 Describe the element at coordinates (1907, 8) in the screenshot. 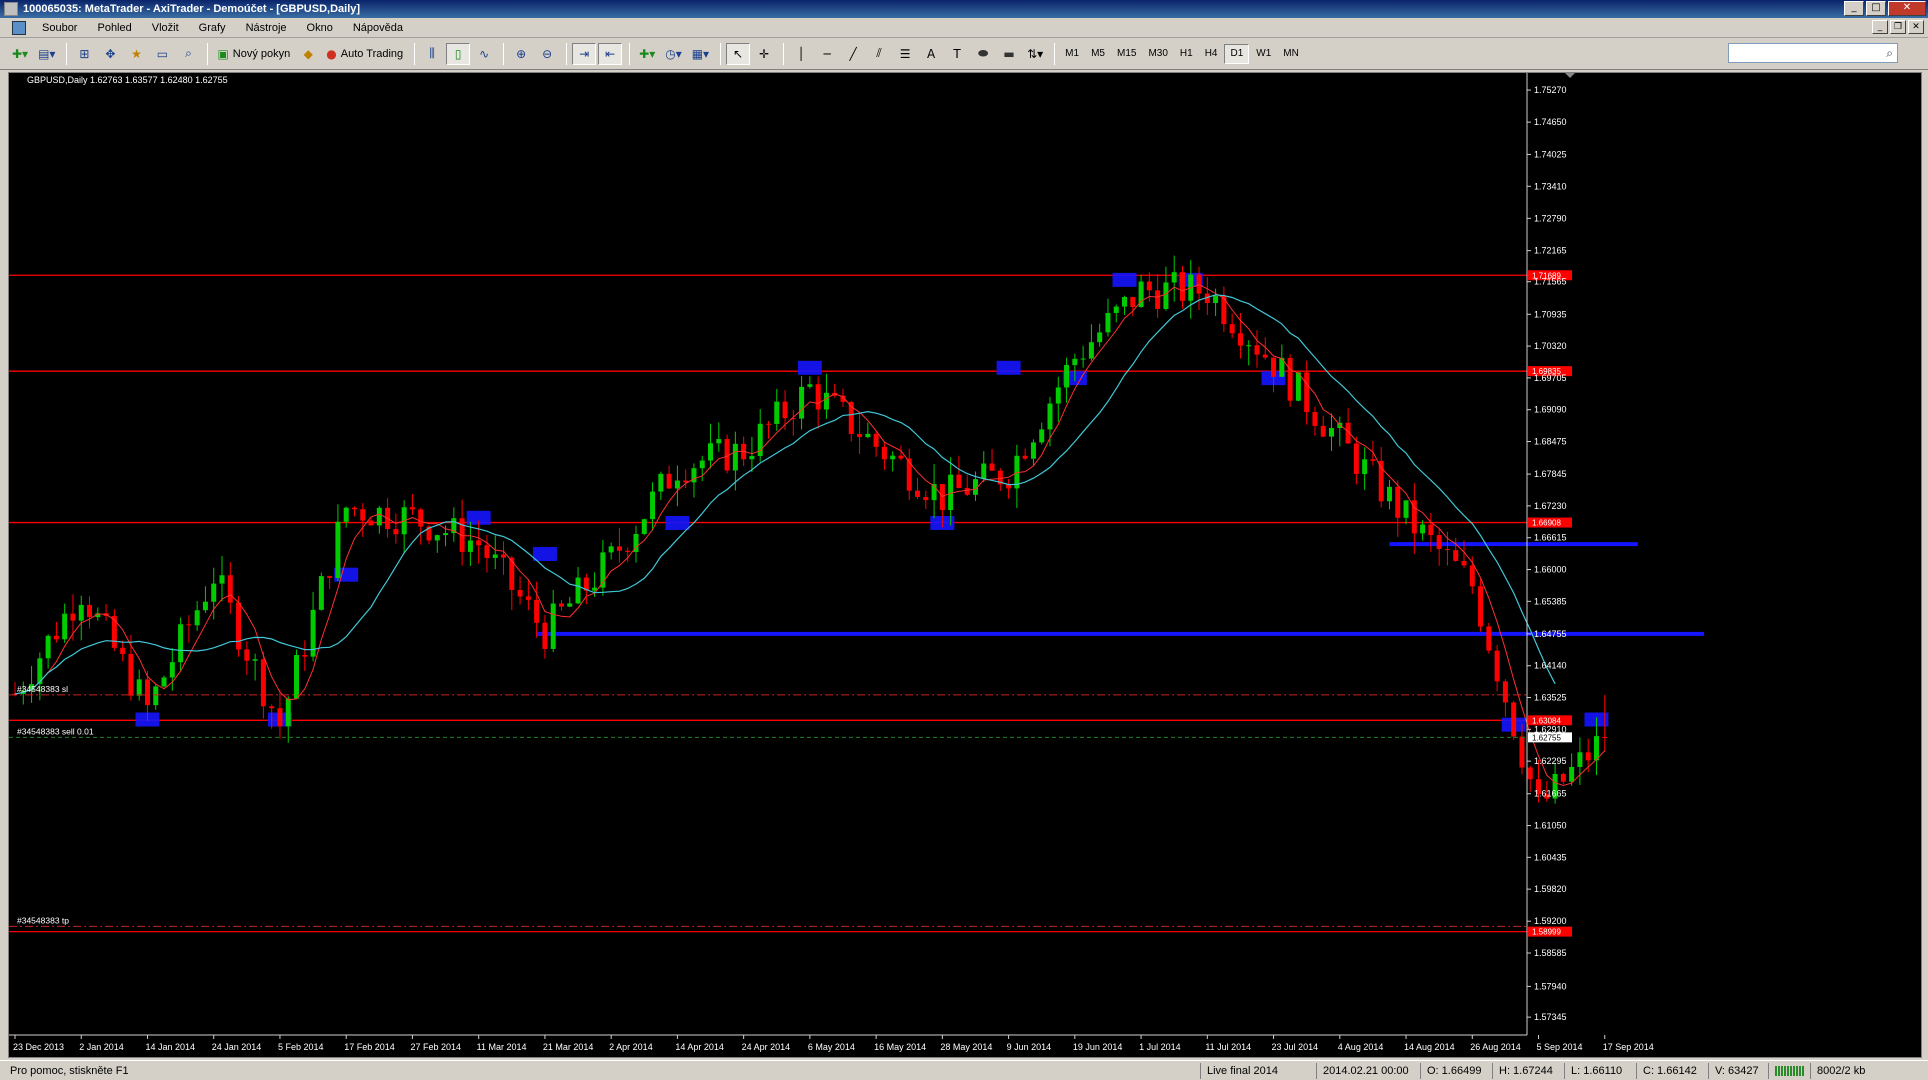

I see `close-button: ✕` at that location.